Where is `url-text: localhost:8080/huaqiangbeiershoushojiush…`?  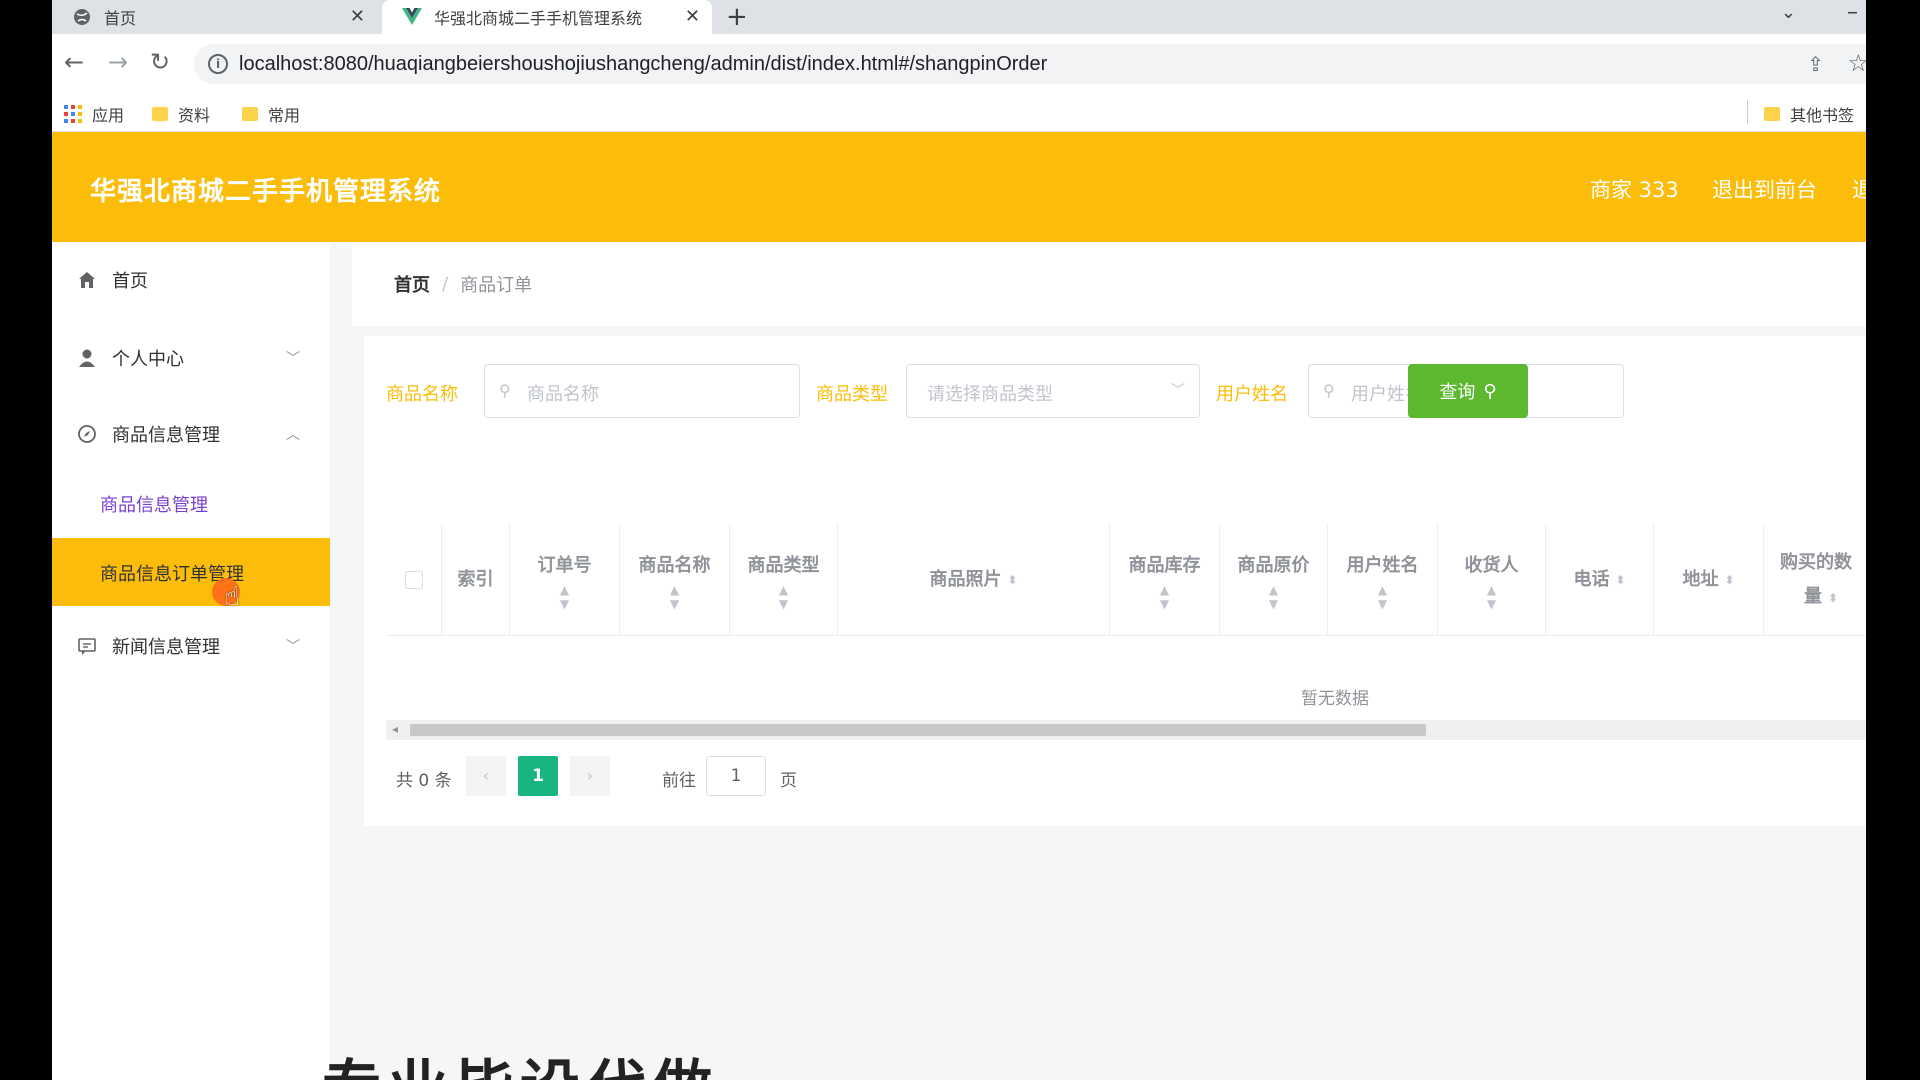
url-text: localhost:8080/huaqiangbeiershoushojiush… is located at coordinates (643, 64).